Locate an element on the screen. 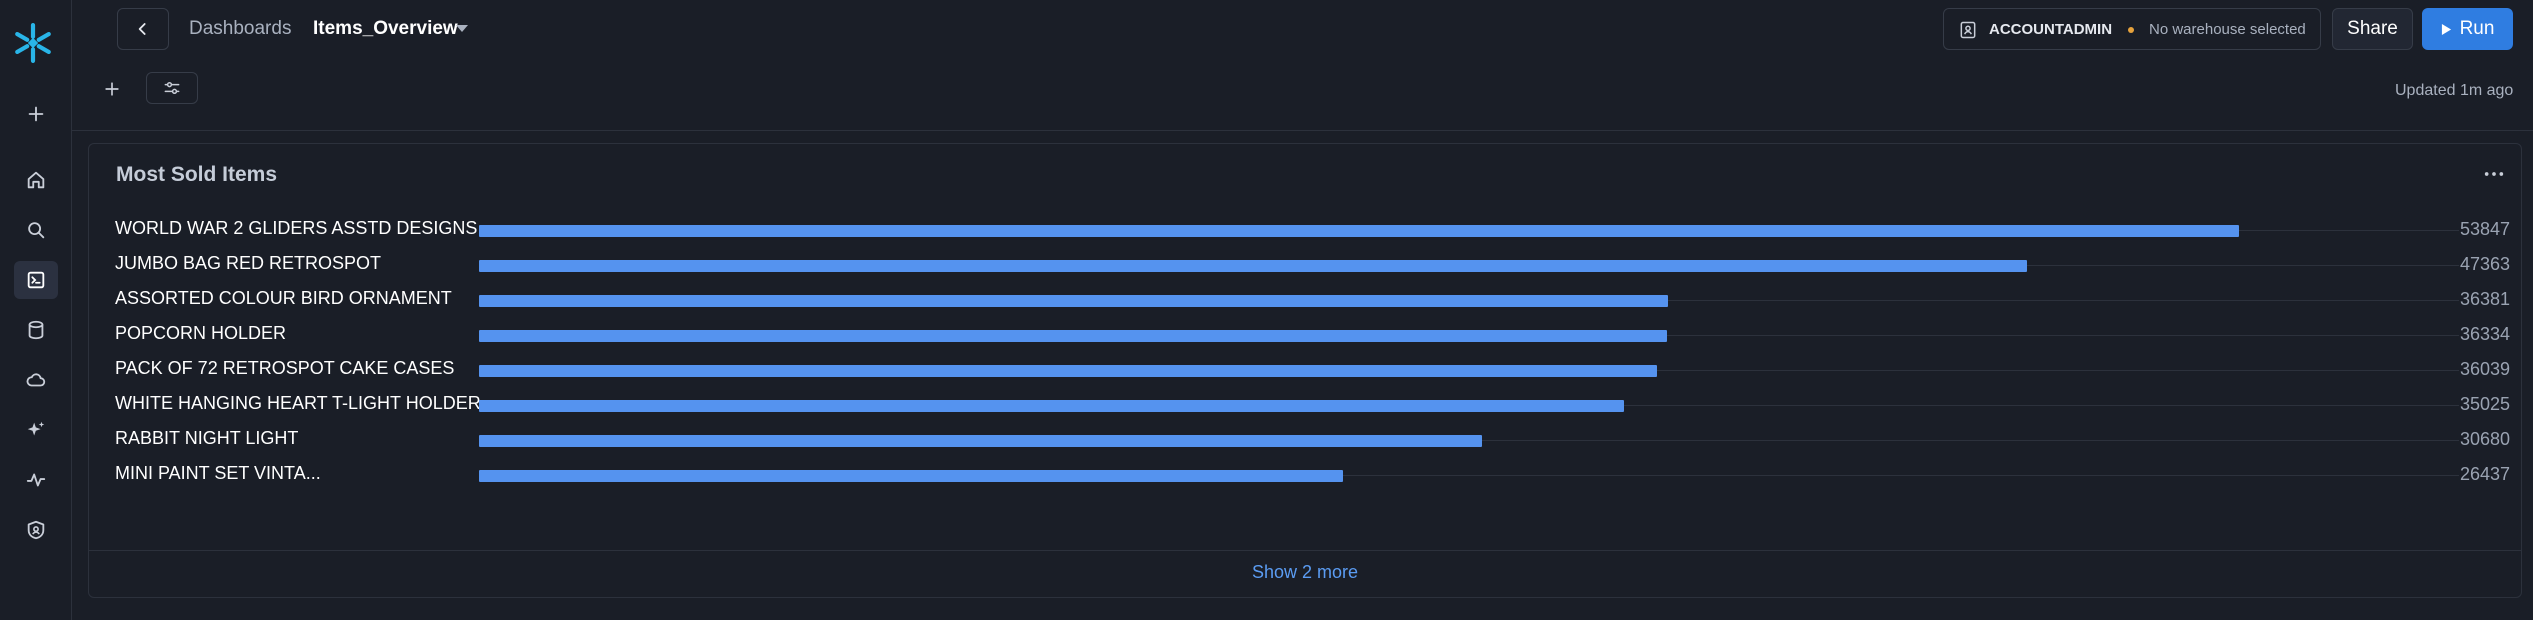 The image size is (2533, 620). play-icon is located at coordinates (2446, 29).